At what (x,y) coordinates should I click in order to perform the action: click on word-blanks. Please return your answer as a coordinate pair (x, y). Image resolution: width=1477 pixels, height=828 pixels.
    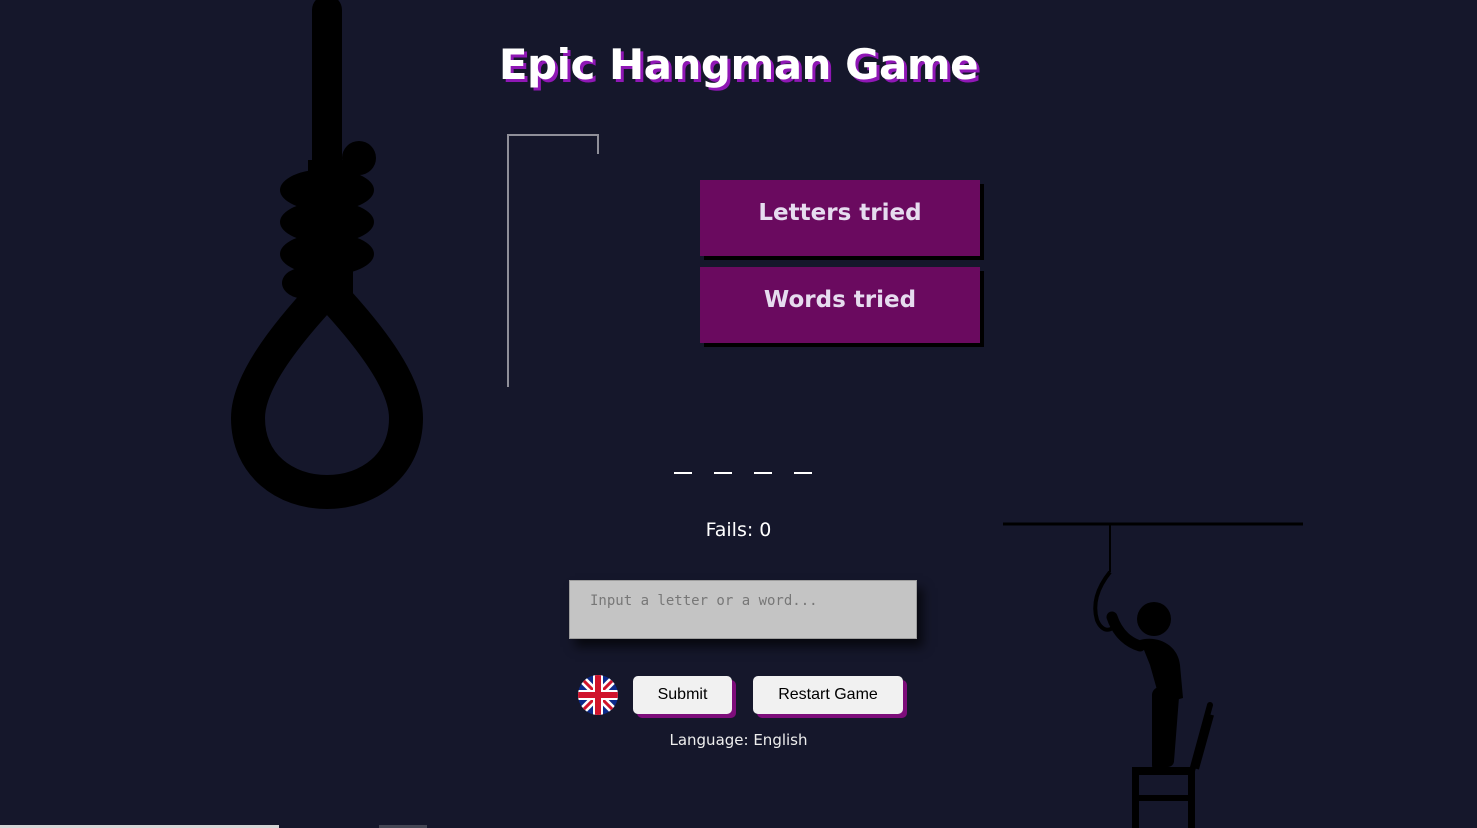
    Looking at the image, I should click on (740, 462).